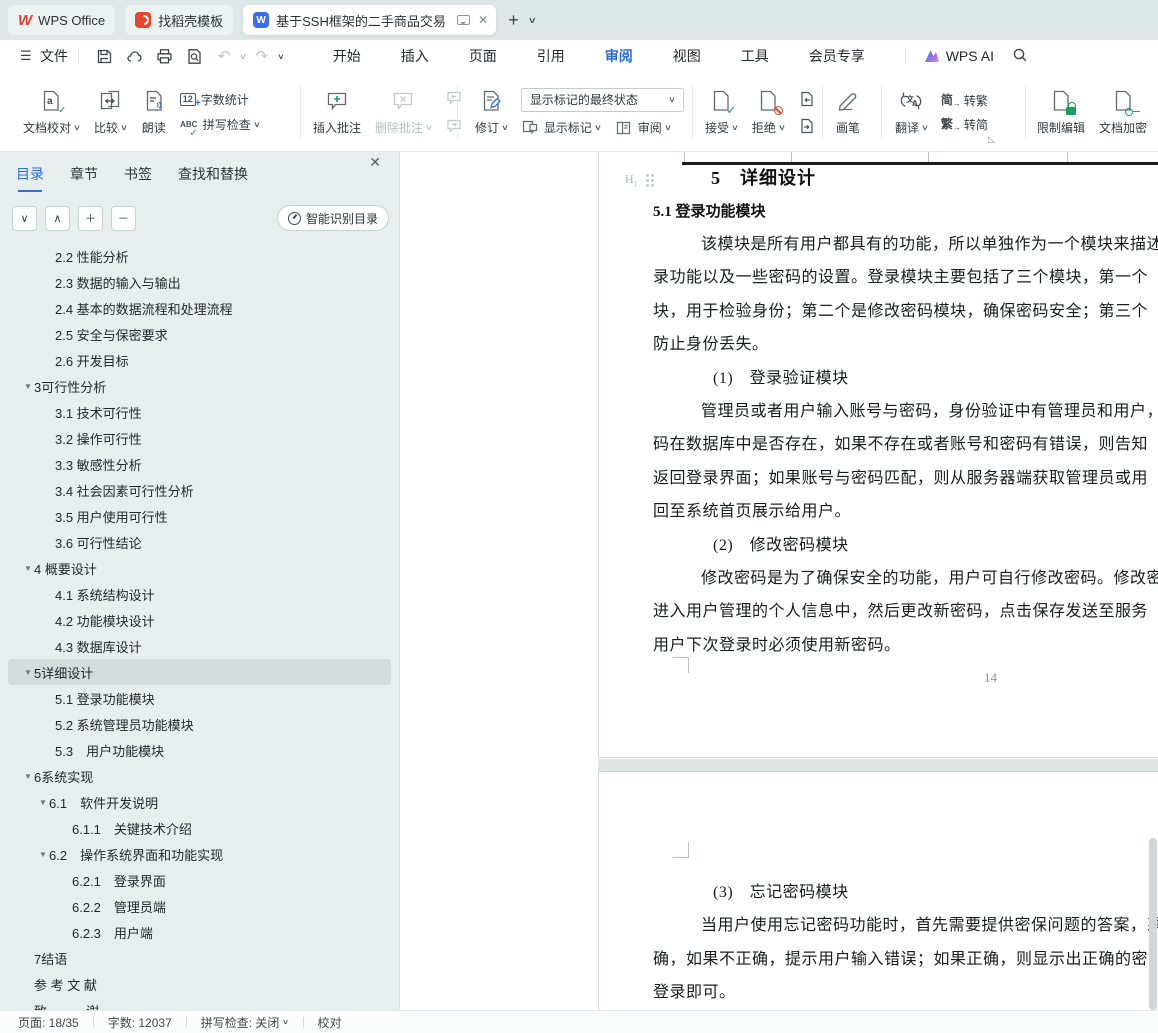 The height and width of the screenshot is (1033, 1158). What do you see at coordinates (643, 128) in the screenshot?
I see `review-pane-button: 审阅 ∨` at bounding box center [643, 128].